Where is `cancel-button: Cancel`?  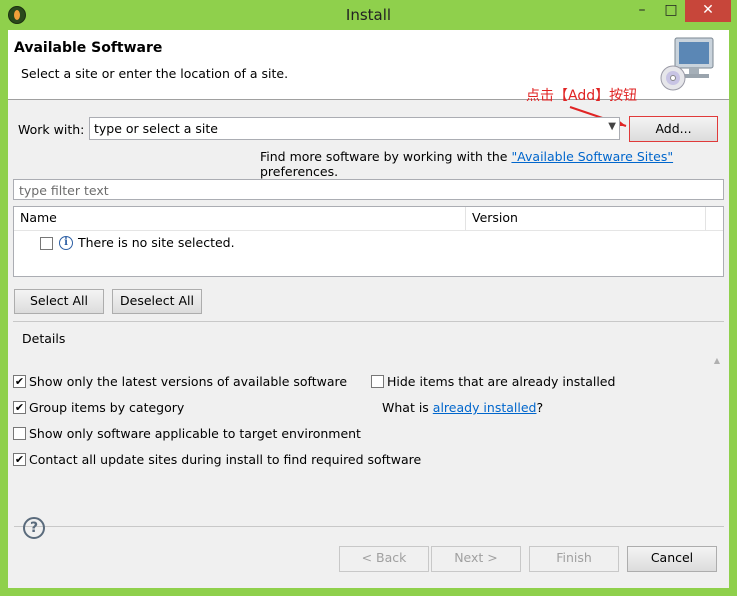 cancel-button: Cancel is located at coordinates (672, 559).